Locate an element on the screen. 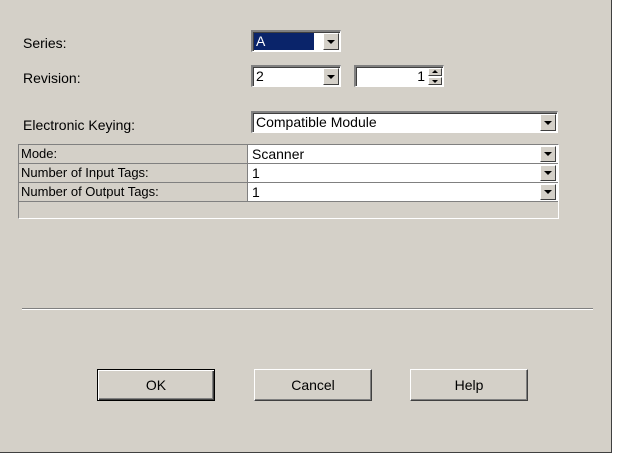 The width and height of the screenshot is (618, 461). grid-row-mode: Mode: Scanner is located at coordinates (288, 154).